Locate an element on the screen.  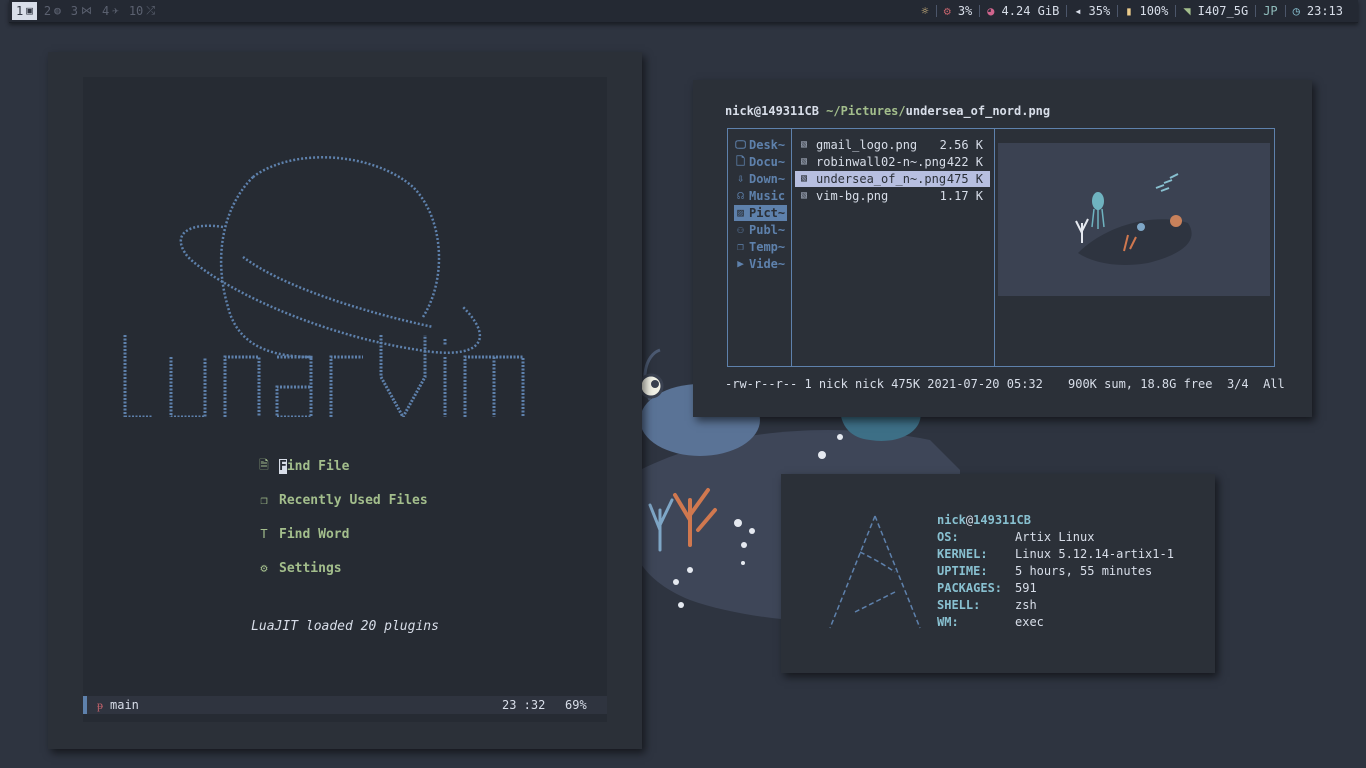
info-value: exec is located at coordinates (1029, 622).